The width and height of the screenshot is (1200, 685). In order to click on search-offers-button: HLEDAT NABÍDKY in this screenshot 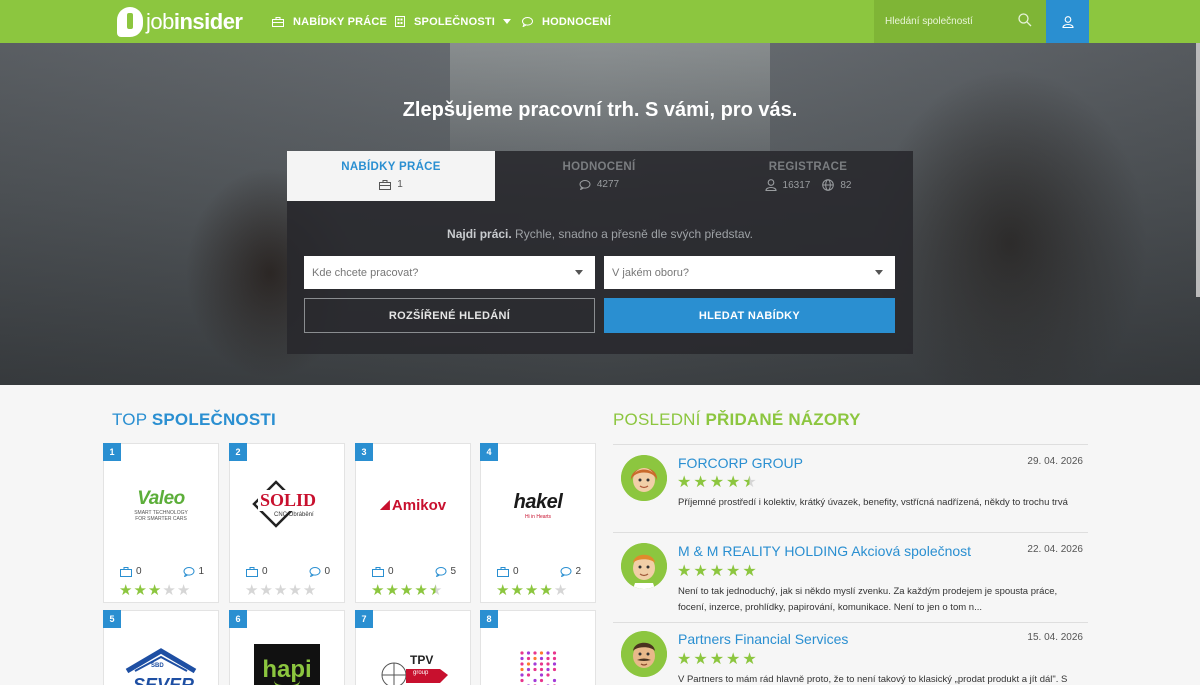, I will do `click(749, 315)`.